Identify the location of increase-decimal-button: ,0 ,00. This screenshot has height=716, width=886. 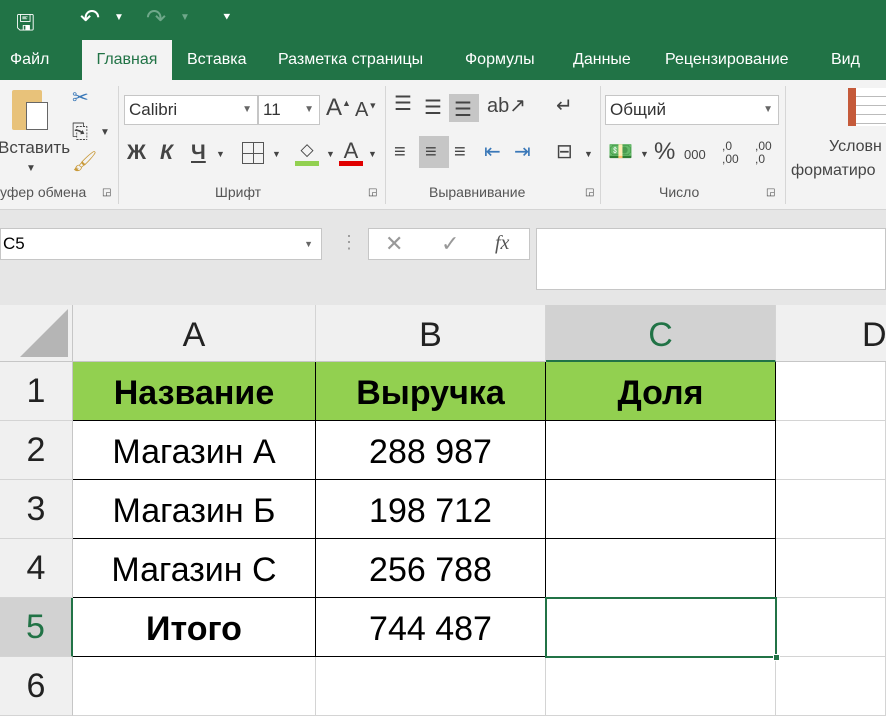
(735, 153).